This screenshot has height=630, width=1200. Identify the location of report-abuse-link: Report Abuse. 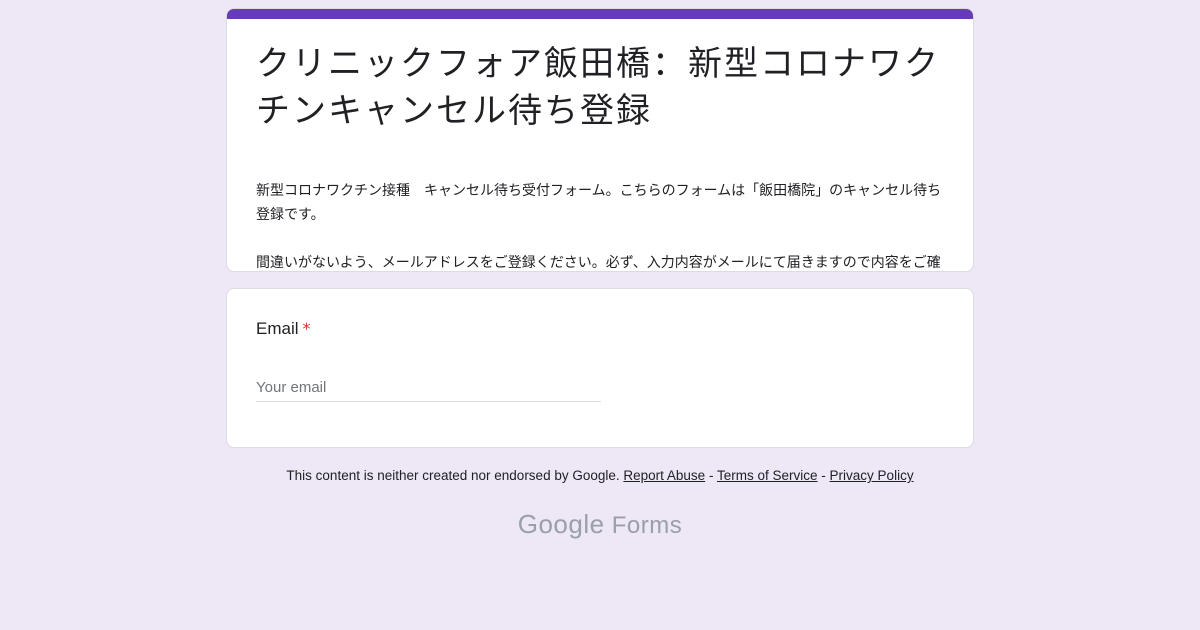
(664, 475).